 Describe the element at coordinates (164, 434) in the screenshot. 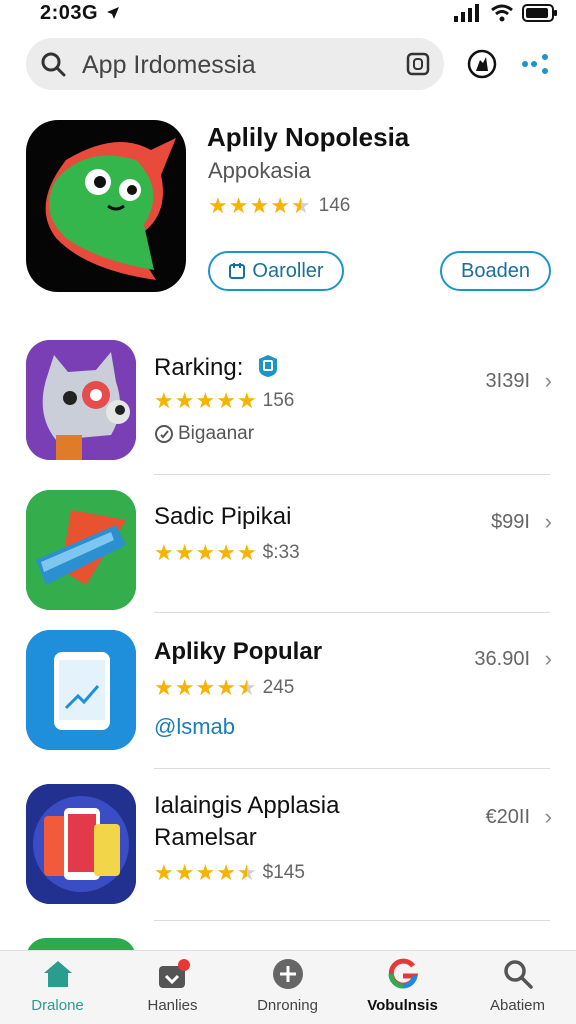

I see `developer-icon` at that location.